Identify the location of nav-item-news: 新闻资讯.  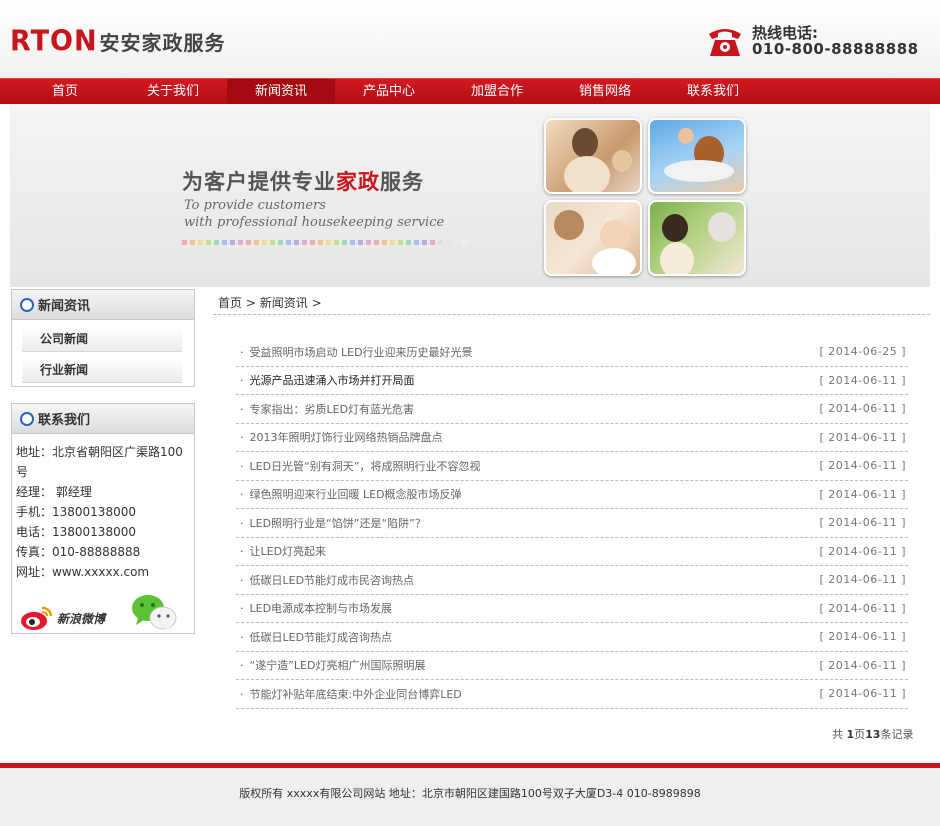
(281, 92).